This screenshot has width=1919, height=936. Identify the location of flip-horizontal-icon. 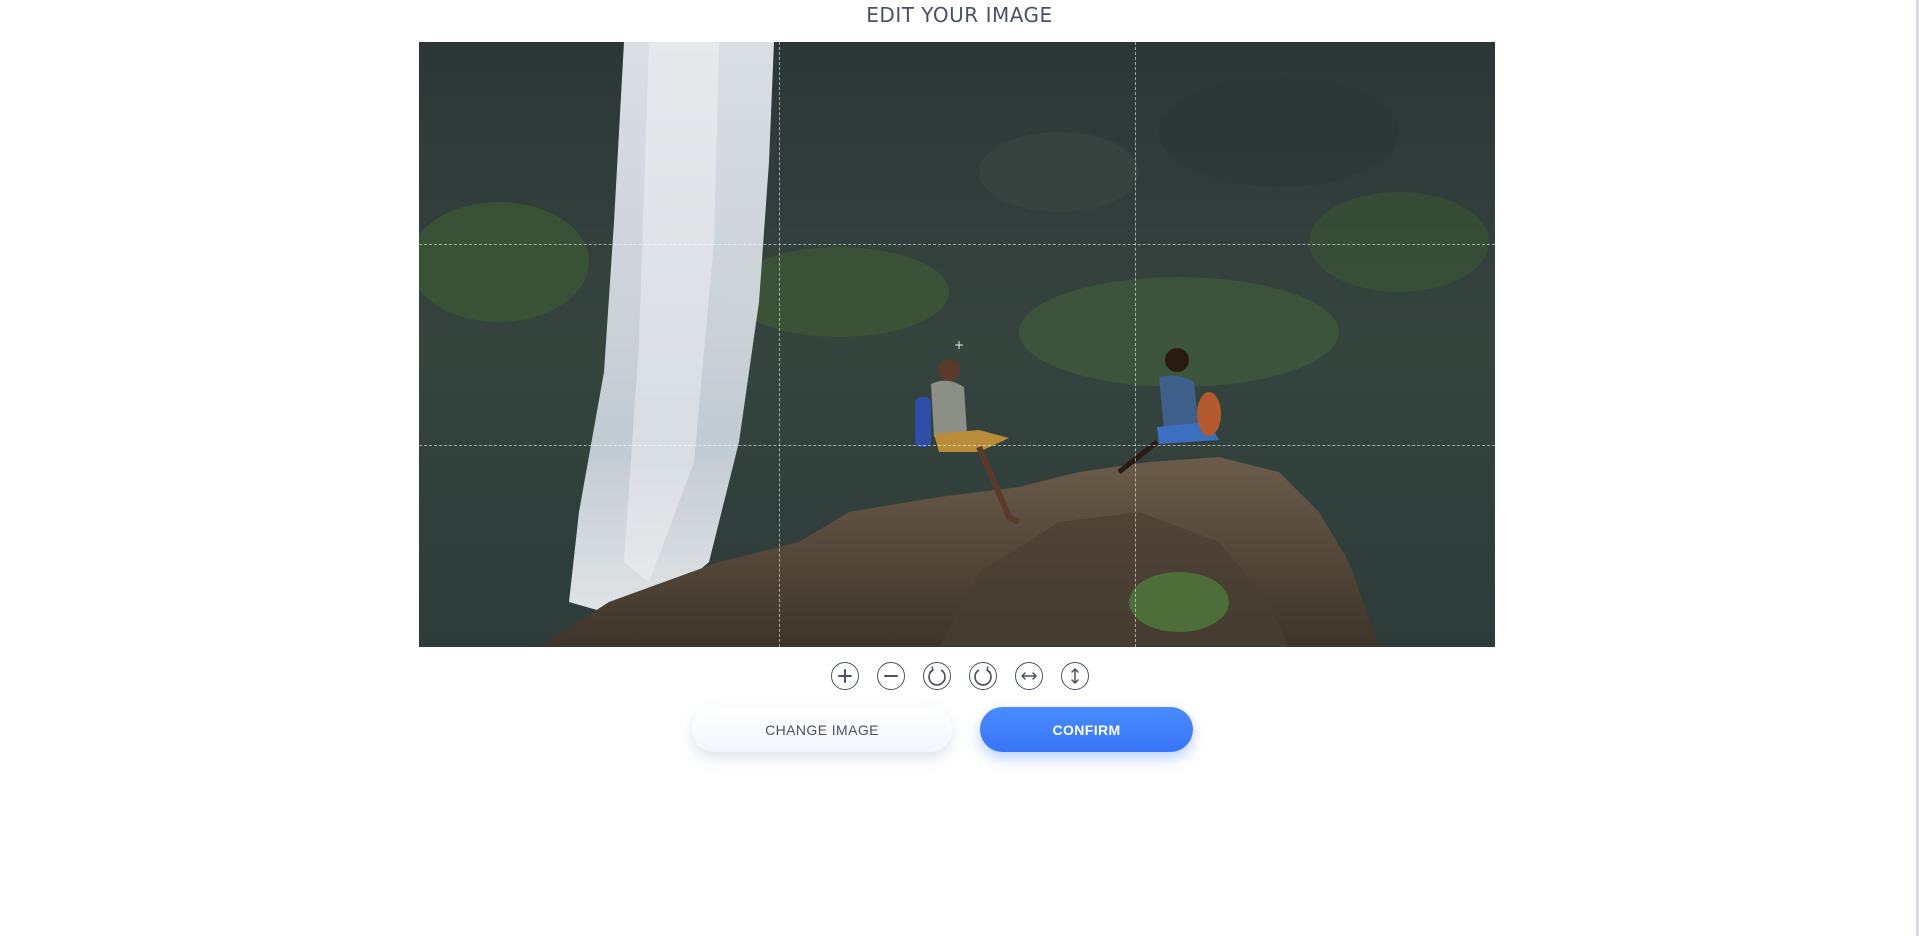
(1028, 676).